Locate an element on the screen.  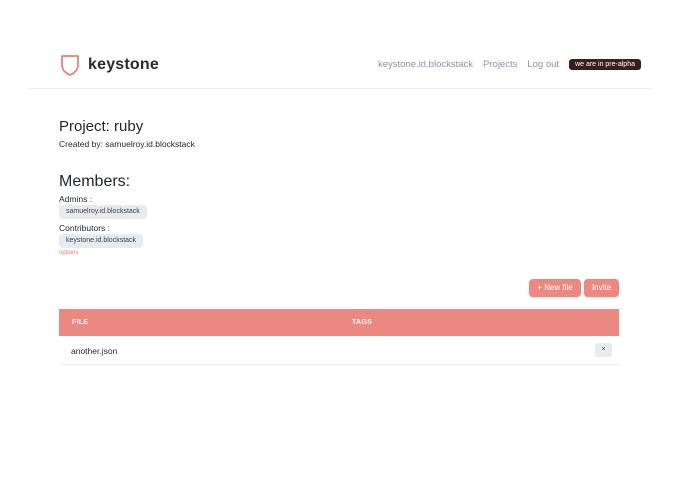
delete-file-button: × is located at coordinates (603, 350).